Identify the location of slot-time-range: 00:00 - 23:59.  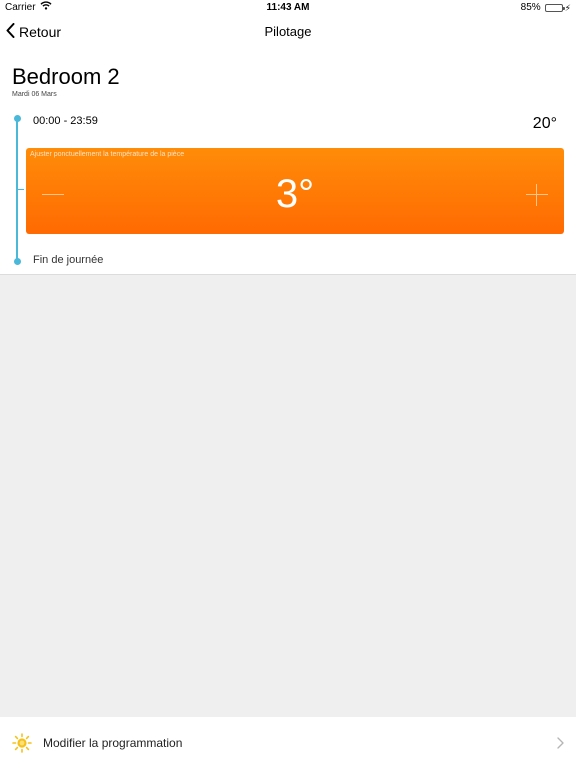
(65, 121).